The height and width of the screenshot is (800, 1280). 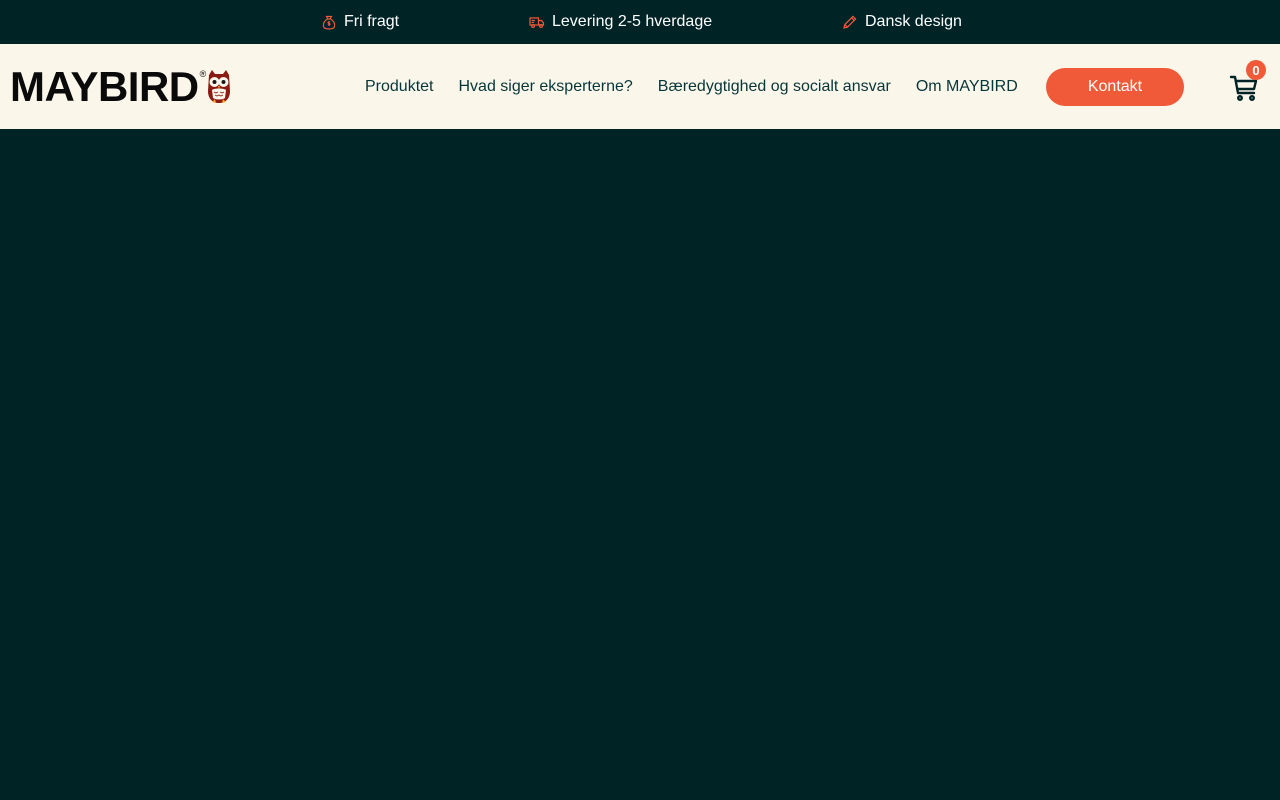 What do you see at coordinates (329, 22) in the screenshot?
I see `money-bag-icon` at bounding box center [329, 22].